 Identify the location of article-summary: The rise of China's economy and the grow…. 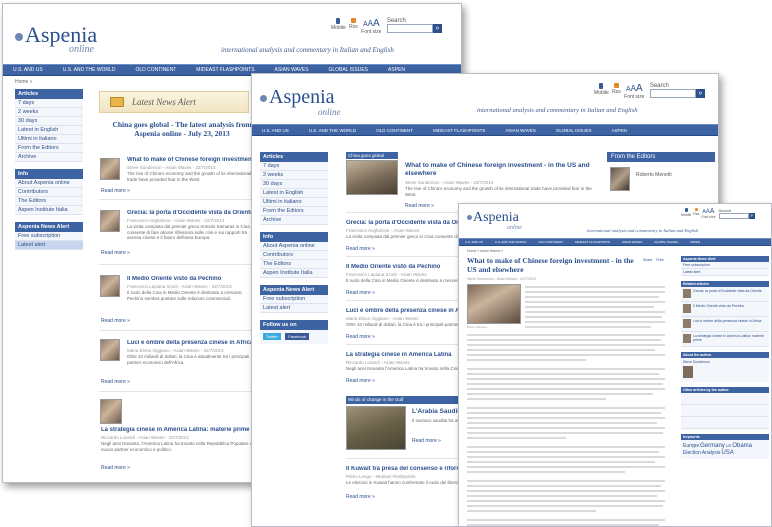
(189, 176).